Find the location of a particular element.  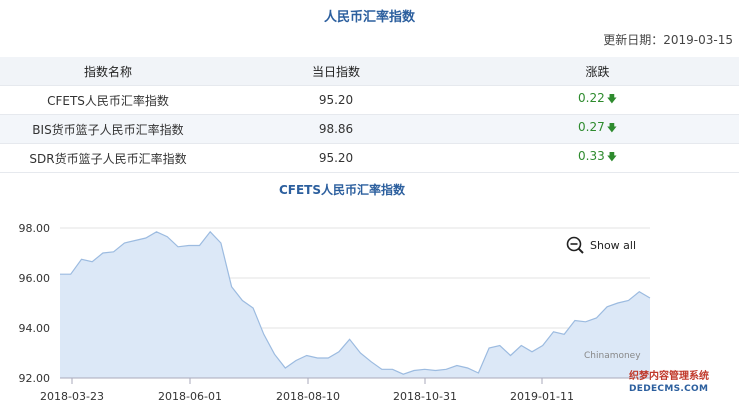

update-date: 更新日期：2019-03-15 is located at coordinates (668, 39).